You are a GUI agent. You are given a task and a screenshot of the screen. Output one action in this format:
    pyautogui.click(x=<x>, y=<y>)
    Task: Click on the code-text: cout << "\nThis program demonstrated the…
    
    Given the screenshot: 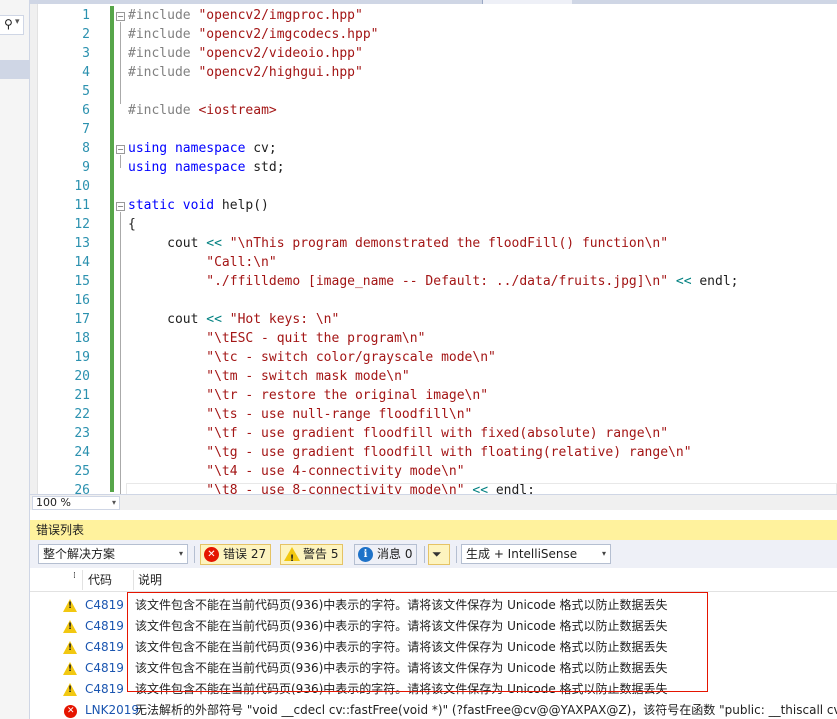 What is the action you would take?
    pyautogui.click(x=398, y=243)
    